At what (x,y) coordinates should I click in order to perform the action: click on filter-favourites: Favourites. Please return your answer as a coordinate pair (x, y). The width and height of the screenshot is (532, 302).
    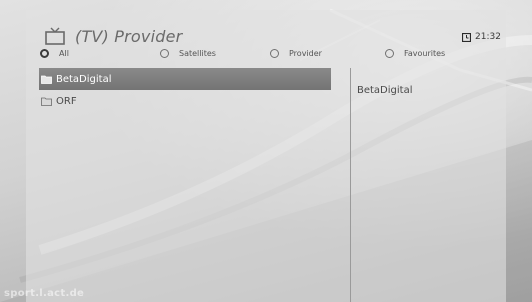
    Looking at the image, I should click on (415, 53).